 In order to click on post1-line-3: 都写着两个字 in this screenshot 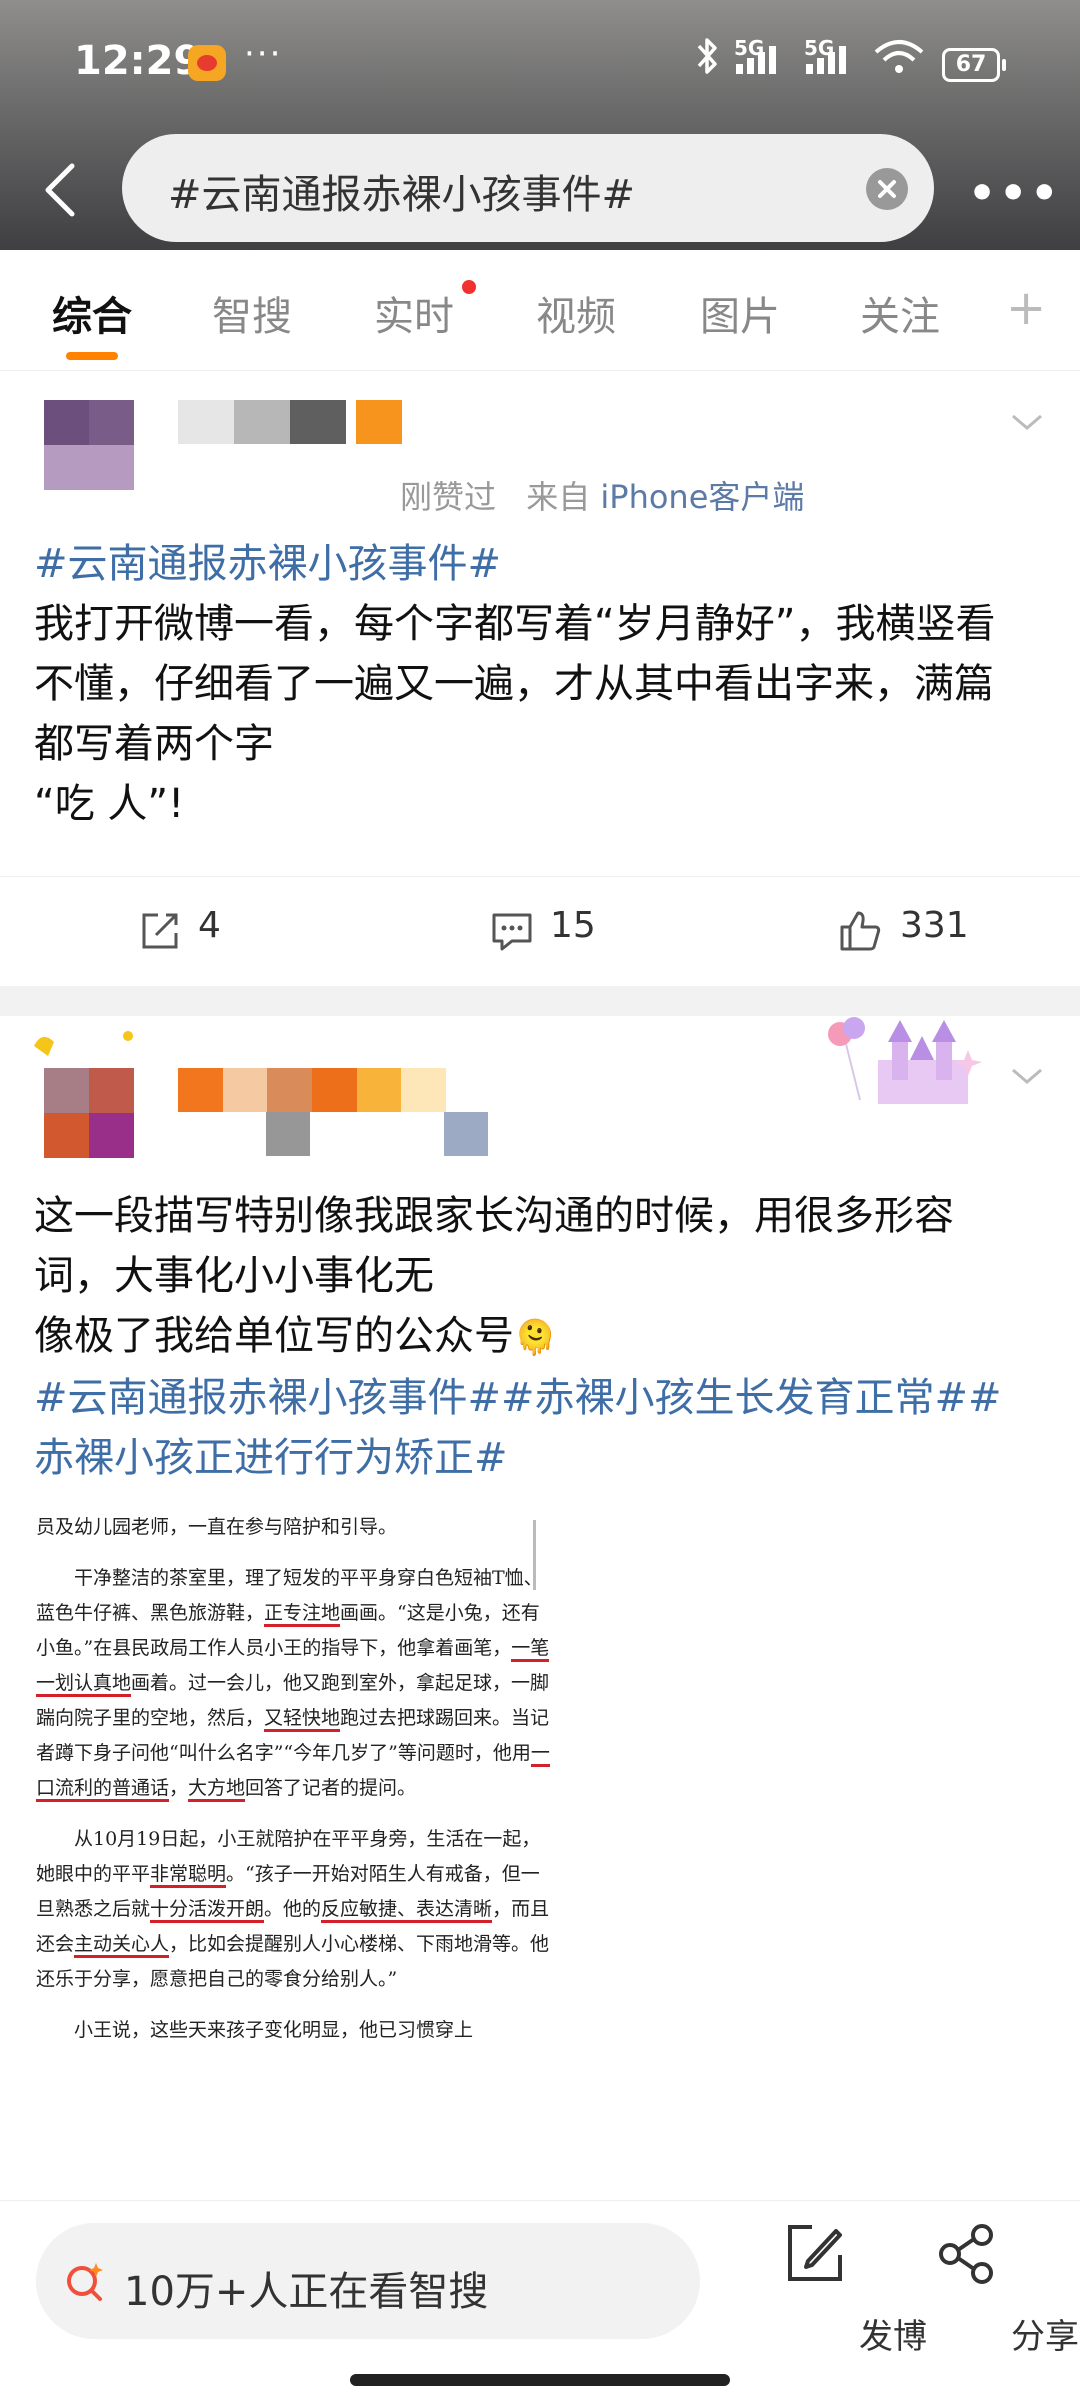, I will do `click(154, 744)`.